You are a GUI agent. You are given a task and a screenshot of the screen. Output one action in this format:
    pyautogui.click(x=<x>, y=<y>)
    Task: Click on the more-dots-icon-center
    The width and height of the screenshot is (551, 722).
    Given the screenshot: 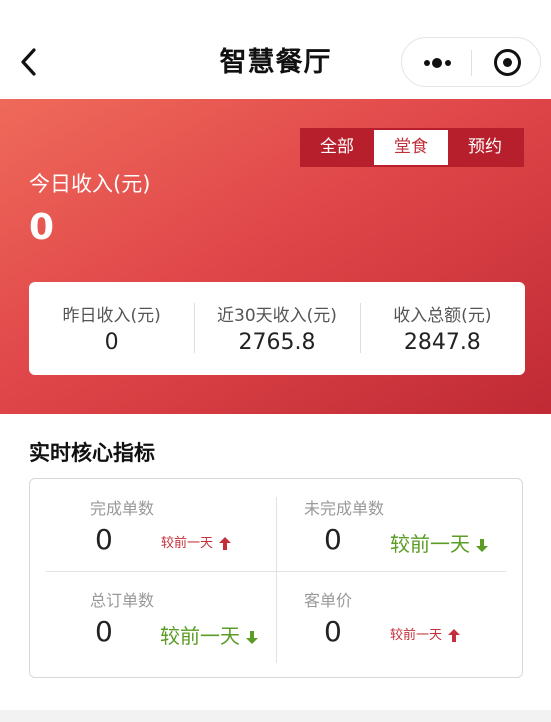 What is the action you would take?
    pyautogui.click(x=437, y=63)
    